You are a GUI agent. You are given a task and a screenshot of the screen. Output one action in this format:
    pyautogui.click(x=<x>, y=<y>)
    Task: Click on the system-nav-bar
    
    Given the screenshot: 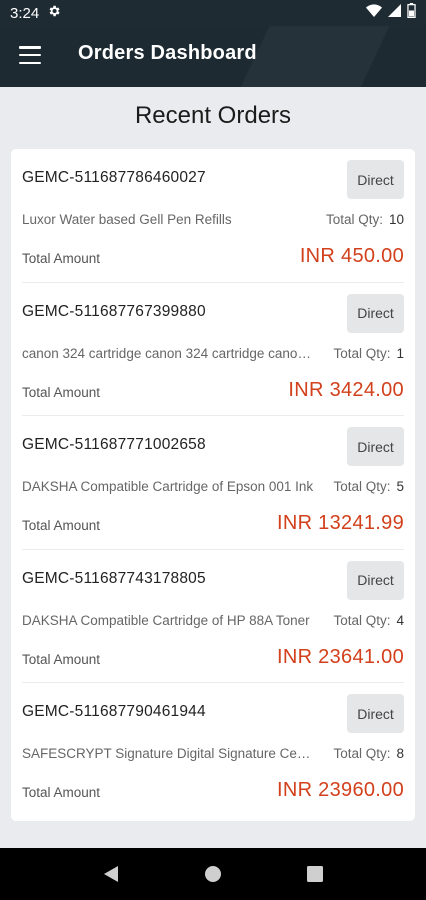 What is the action you would take?
    pyautogui.click(x=213, y=874)
    